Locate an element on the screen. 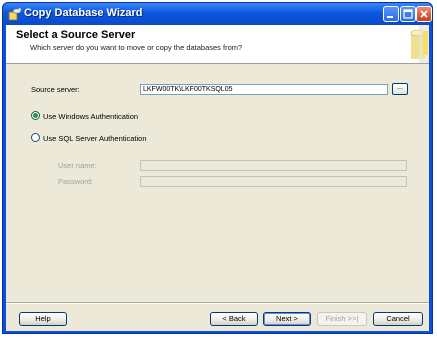 Image resolution: width=437 pixels, height=338 pixels. close-icon is located at coordinates (424, 14).